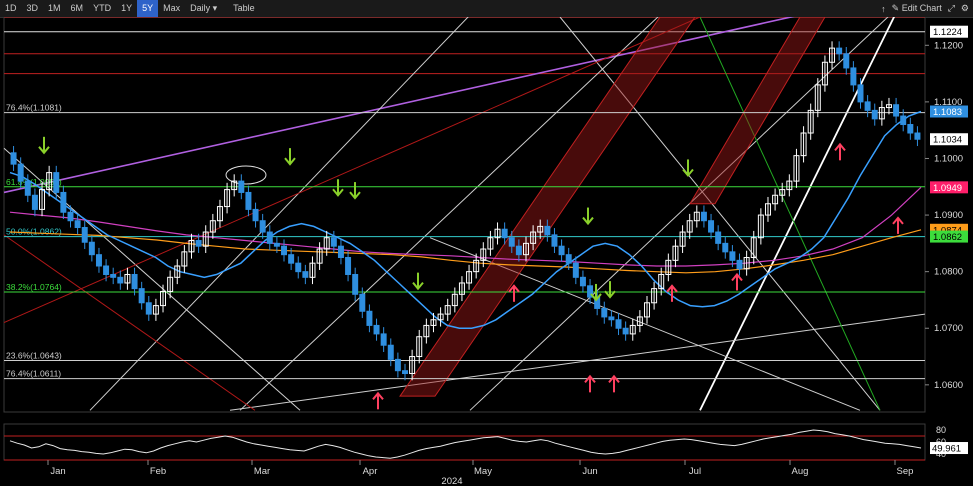  I want to click on range-max-button: Max, so click(171, 8).